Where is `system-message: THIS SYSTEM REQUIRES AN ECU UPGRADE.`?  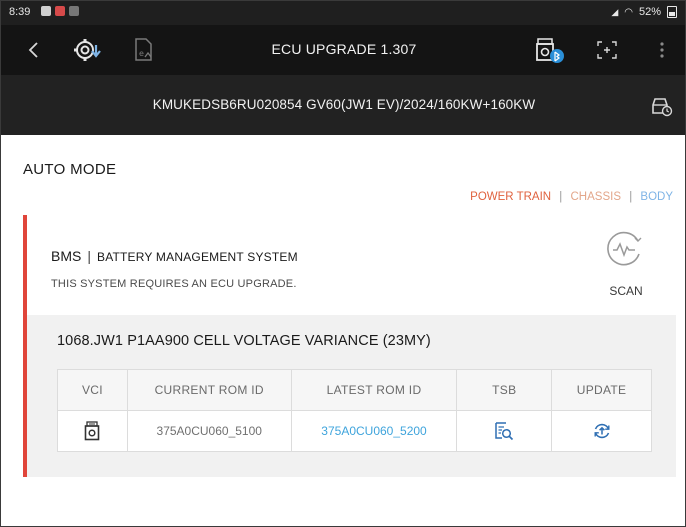 system-message: THIS SYSTEM REQUIRES AN ECU UPGRADE. is located at coordinates (174, 284).